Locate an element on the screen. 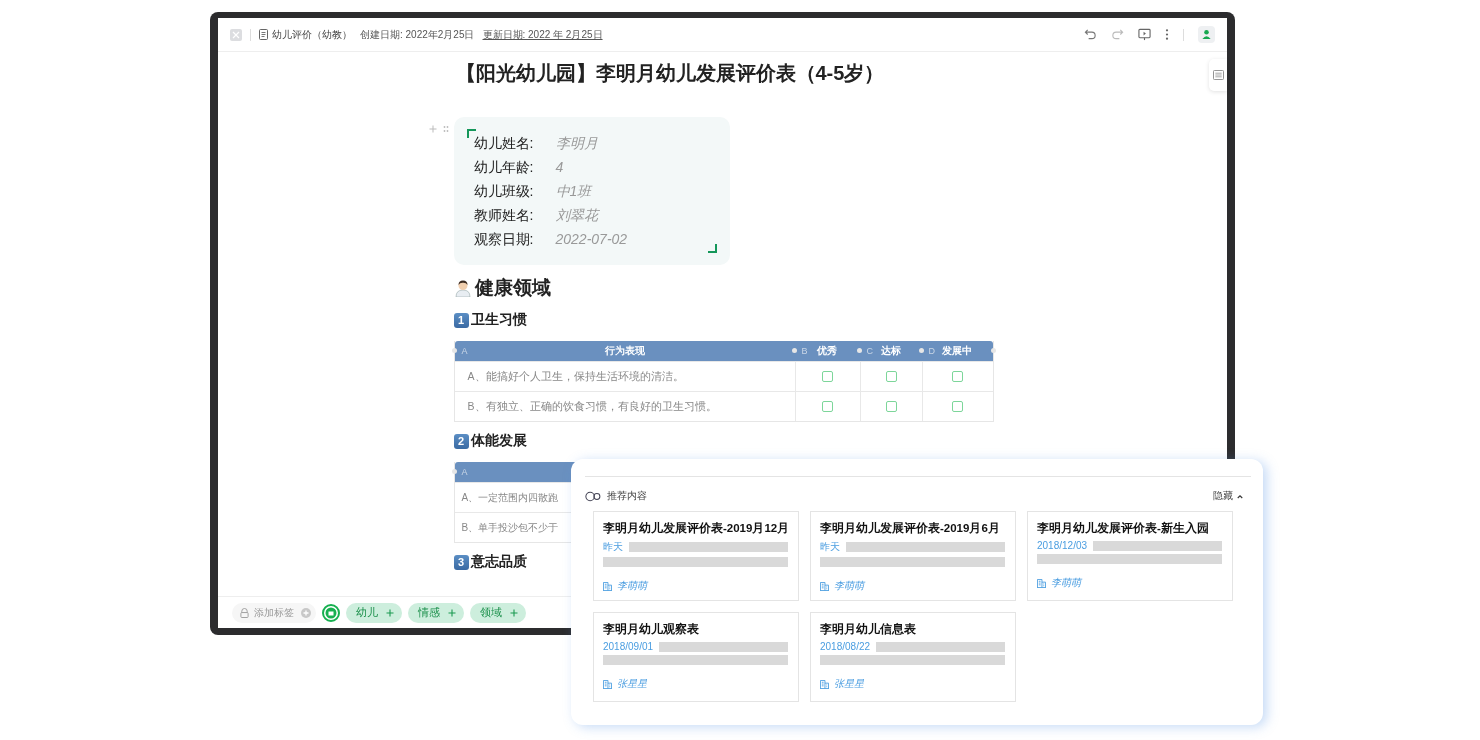 The width and height of the screenshot is (1480, 740). list-icon is located at coordinates (1218, 75).